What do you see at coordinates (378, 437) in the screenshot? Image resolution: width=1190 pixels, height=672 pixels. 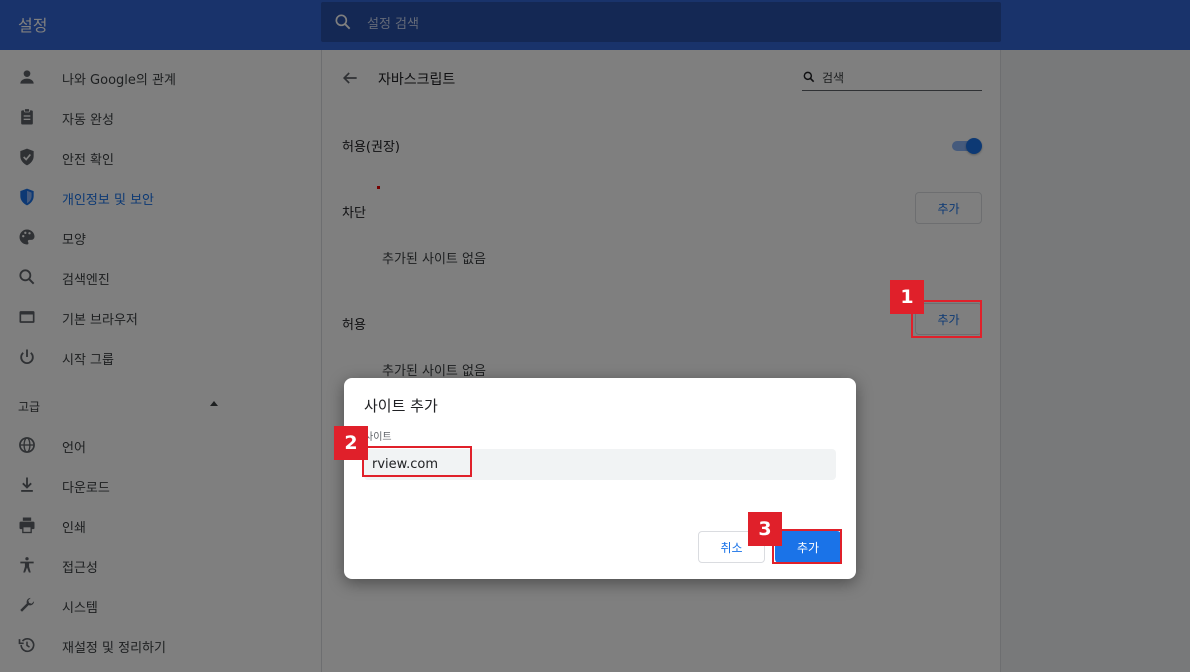 I see `site-field-label: 사이트` at bounding box center [378, 437].